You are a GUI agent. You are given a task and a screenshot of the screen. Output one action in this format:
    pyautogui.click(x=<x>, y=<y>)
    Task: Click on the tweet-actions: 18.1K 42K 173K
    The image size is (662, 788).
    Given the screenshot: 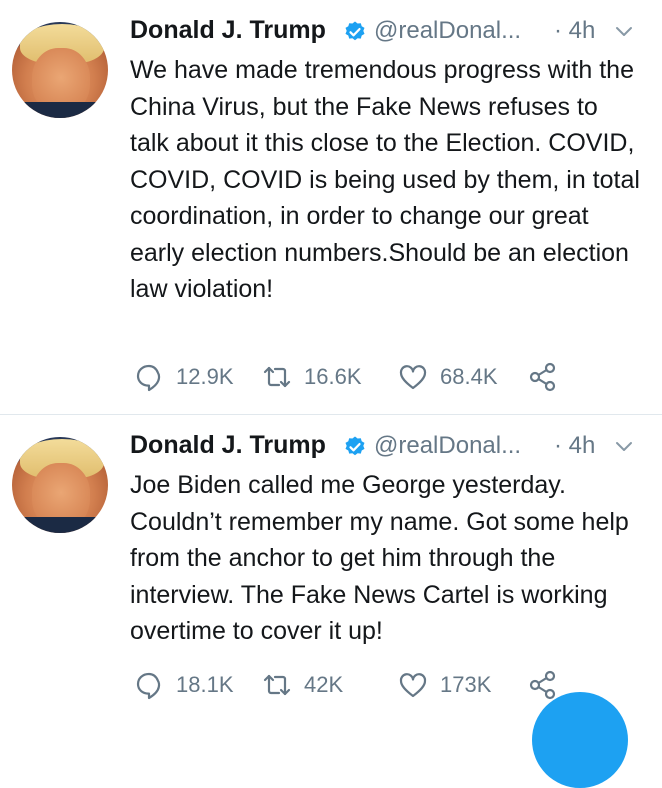 What is the action you would take?
    pyautogui.click(x=354, y=685)
    